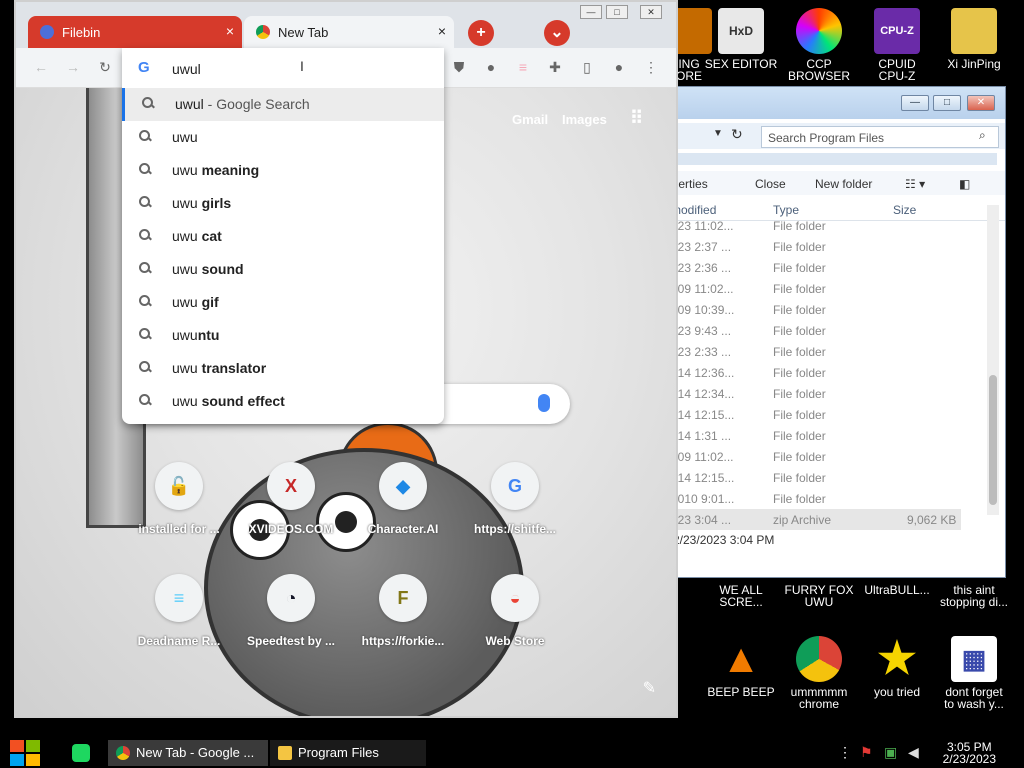 The image size is (1024, 768). I want to click on scrollbar-thumb, so click(993, 440).